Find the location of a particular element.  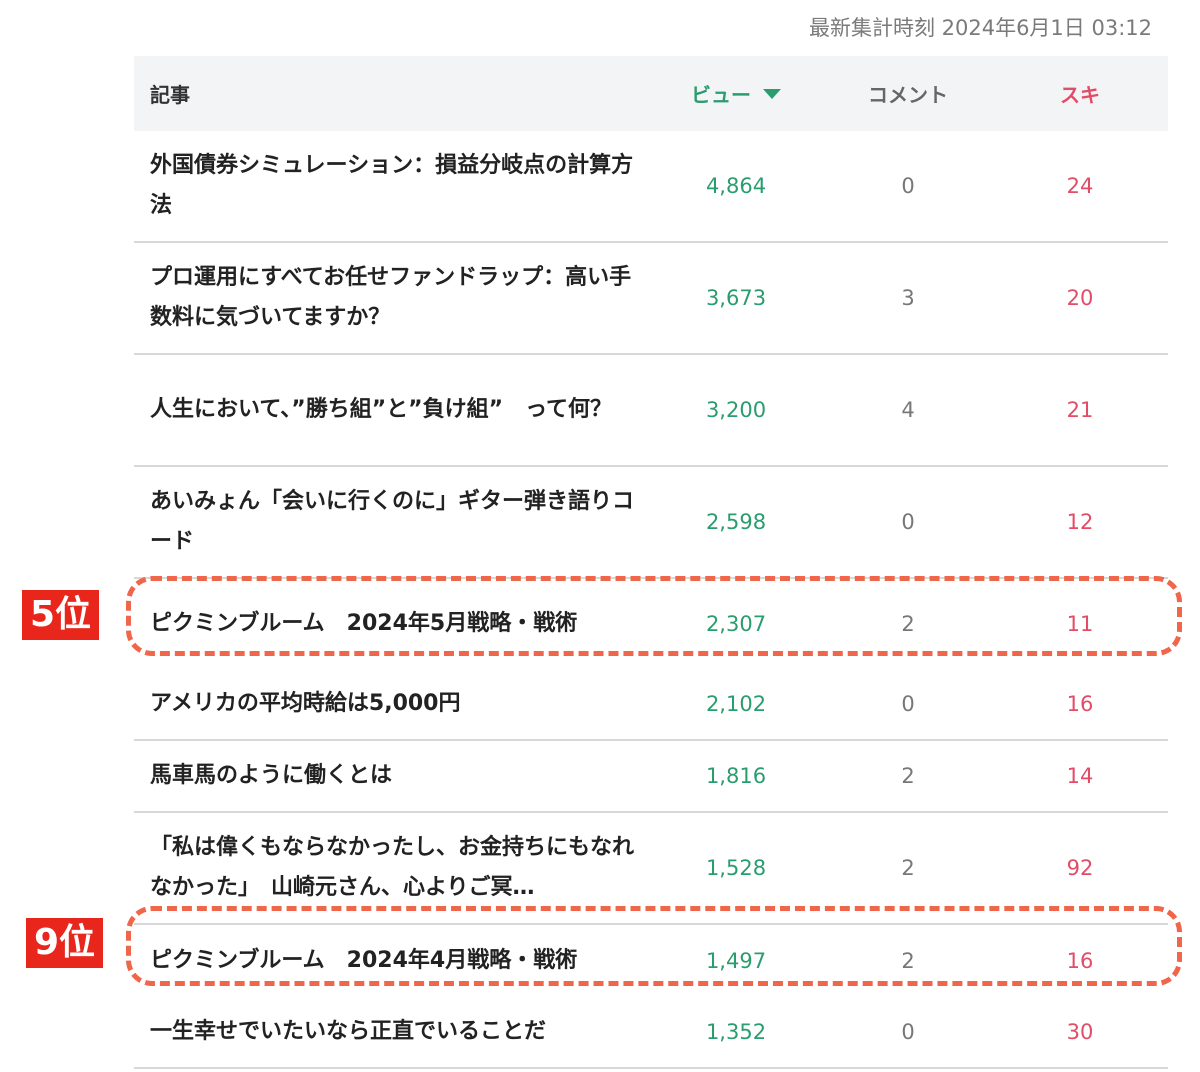

header-views-label: ビュー is located at coordinates (721, 95).